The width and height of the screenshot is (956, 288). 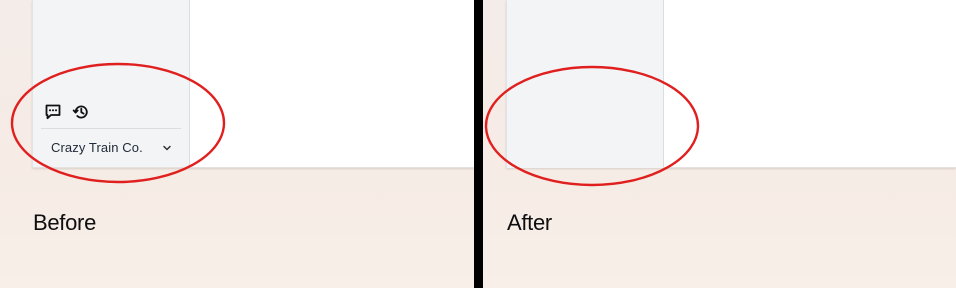 What do you see at coordinates (111, 84) in the screenshot?
I see `sidebar: Crazy Train Co.` at bounding box center [111, 84].